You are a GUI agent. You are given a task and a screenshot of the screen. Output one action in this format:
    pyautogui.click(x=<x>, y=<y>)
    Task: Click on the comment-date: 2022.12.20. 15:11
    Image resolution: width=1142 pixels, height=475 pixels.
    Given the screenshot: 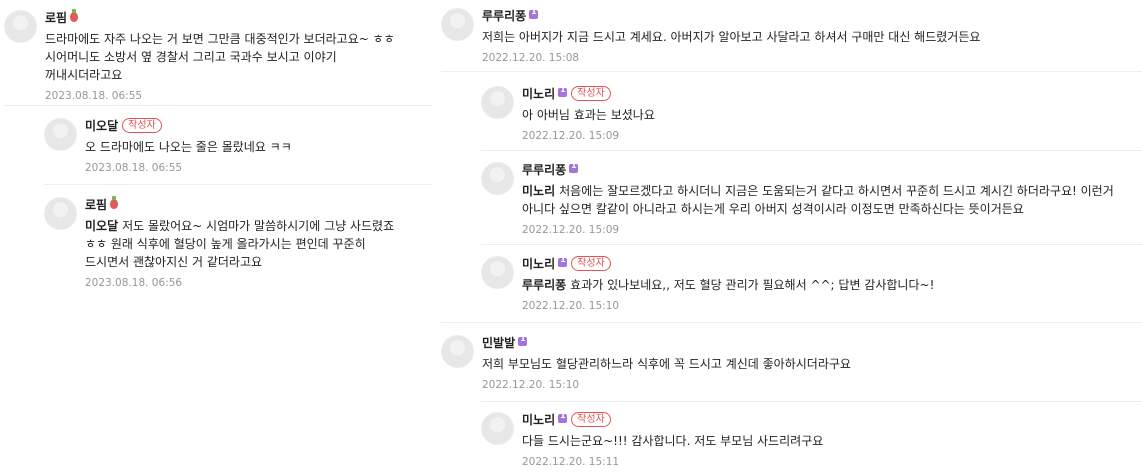 What is the action you would take?
    pyautogui.click(x=571, y=462)
    